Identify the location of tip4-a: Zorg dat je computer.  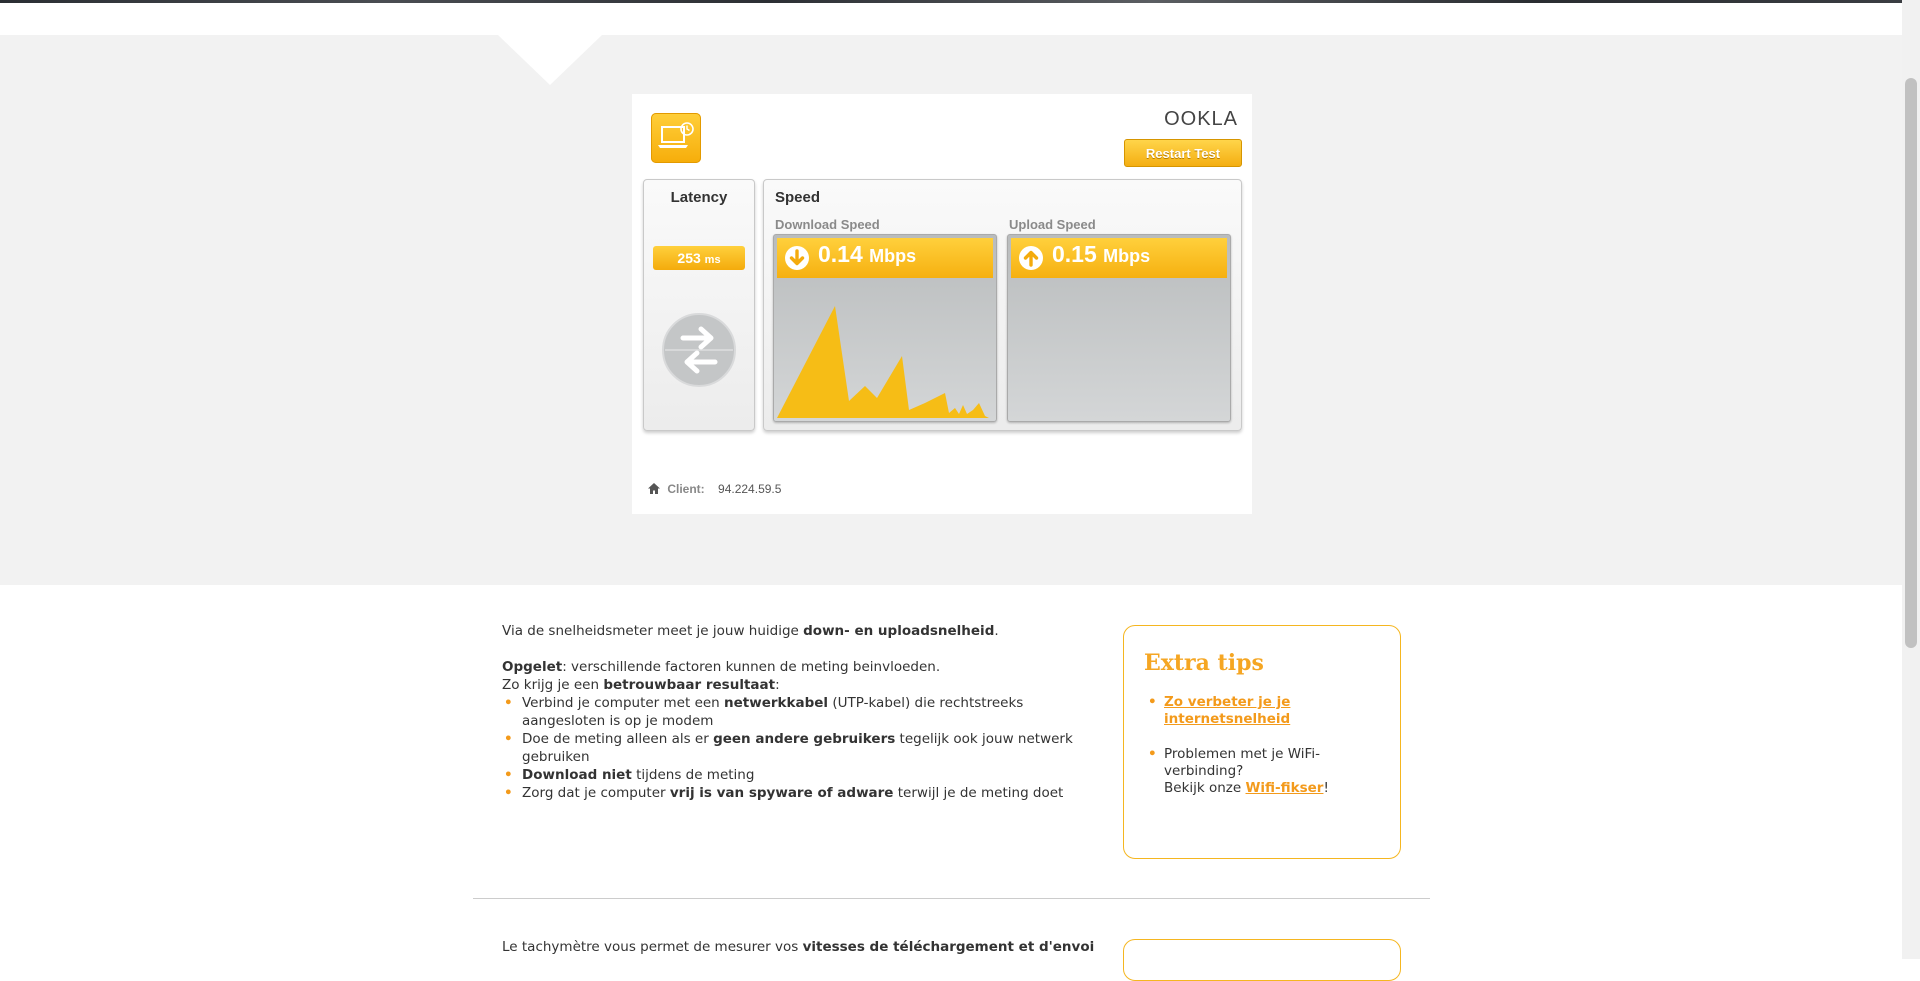
(596, 793).